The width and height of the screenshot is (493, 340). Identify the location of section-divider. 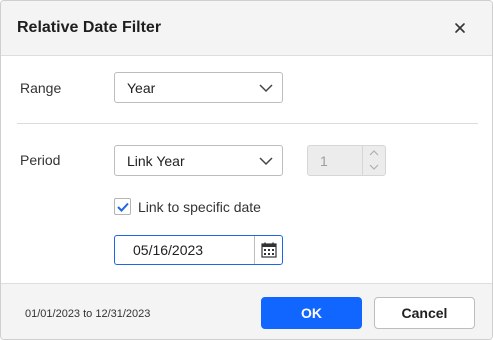
(247, 123).